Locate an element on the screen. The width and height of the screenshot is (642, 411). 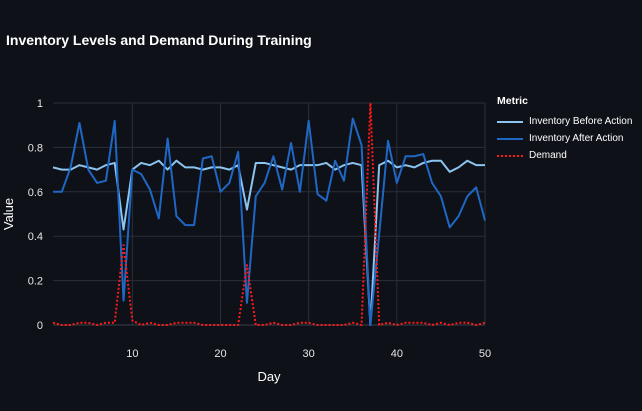
x-tick-label: 10 is located at coordinates (132, 354).